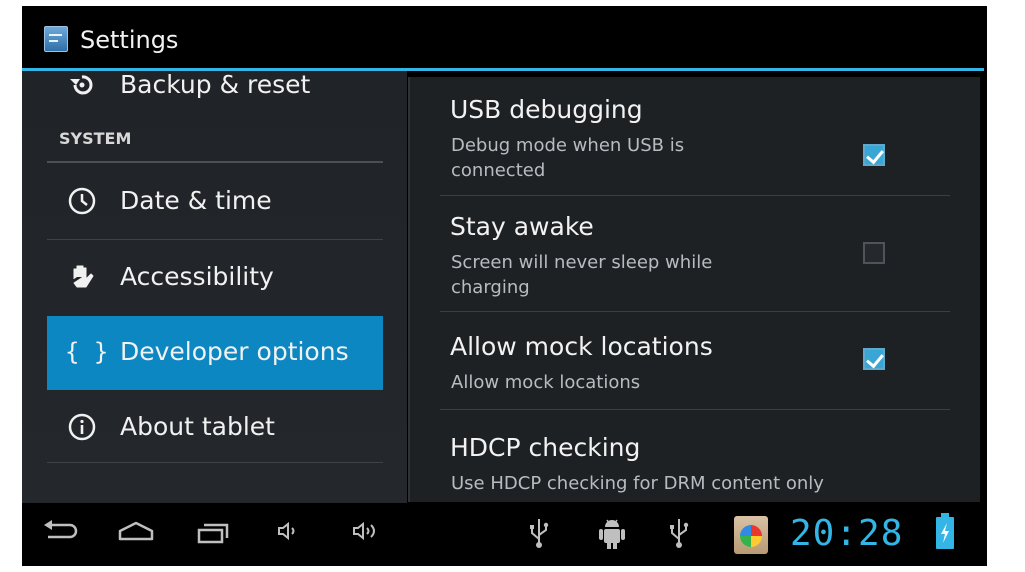 Image resolution: width=1025 pixels, height=572 pixels. What do you see at coordinates (197, 426) in the screenshot?
I see `sidebar-item-label: About tablet` at bounding box center [197, 426].